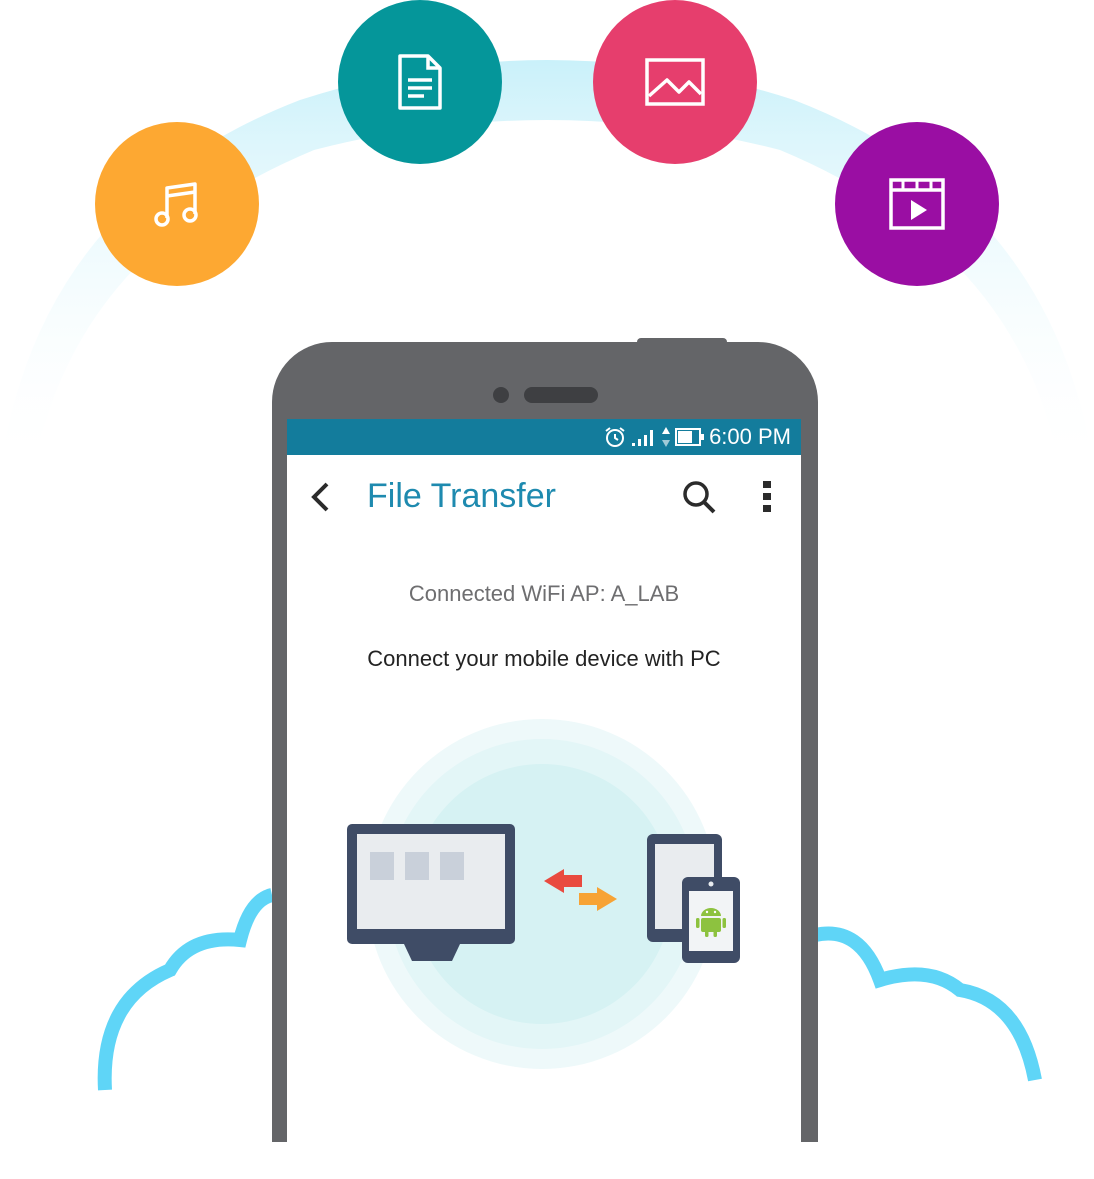 The width and height of the screenshot is (1094, 1179). I want to click on chevron-left-icon, so click(320, 497).